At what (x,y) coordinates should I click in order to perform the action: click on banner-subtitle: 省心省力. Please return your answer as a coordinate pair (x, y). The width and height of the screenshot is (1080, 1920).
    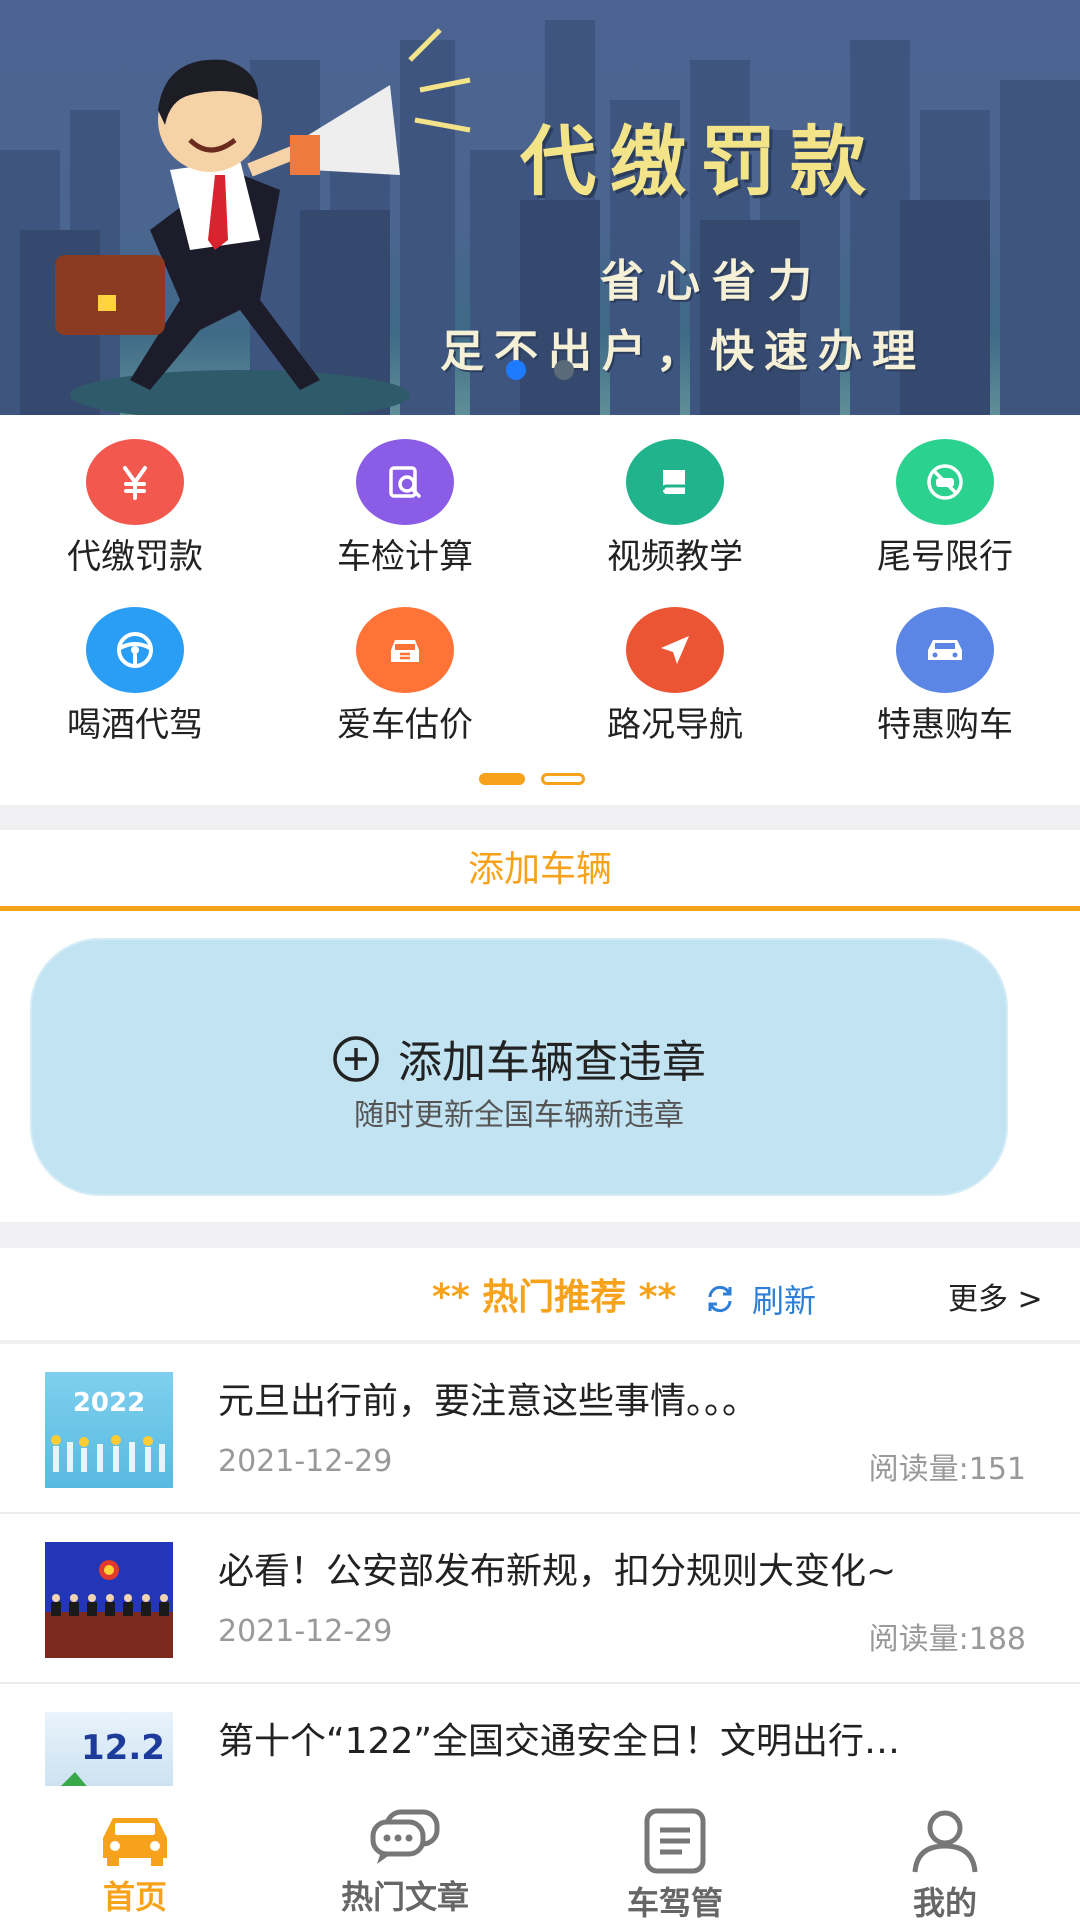
    Looking at the image, I should click on (712, 281).